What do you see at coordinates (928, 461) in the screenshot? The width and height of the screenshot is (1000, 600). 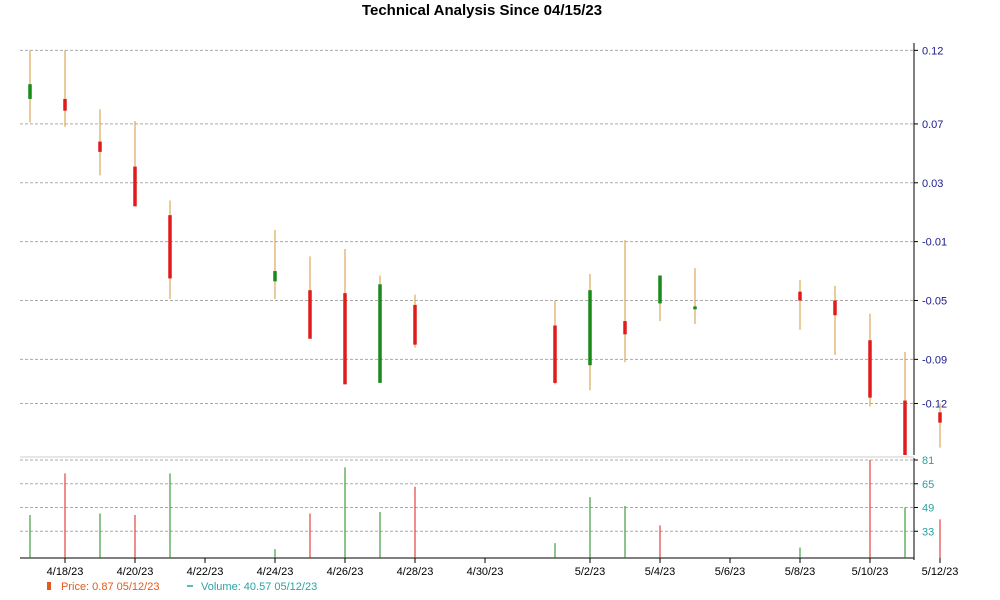 I see `volume-tick-label: 81` at bounding box center [928, 461].